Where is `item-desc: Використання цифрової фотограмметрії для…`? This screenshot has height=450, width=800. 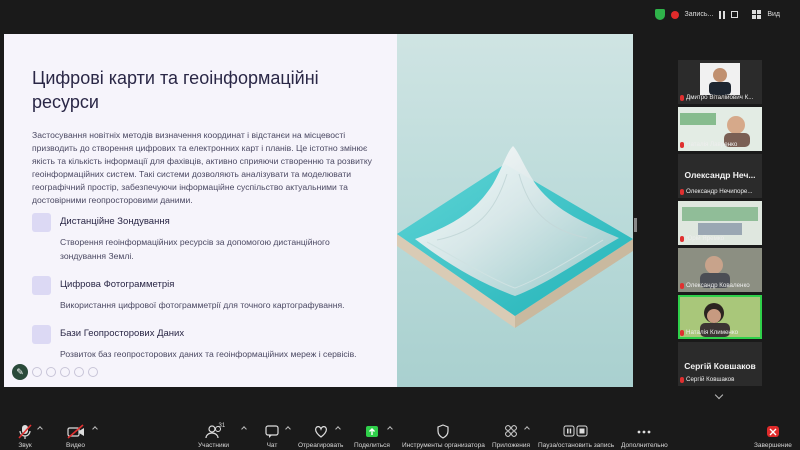 item-desc: Використання цифрової фотограмметрії для… is located at coordinates (202, 305).